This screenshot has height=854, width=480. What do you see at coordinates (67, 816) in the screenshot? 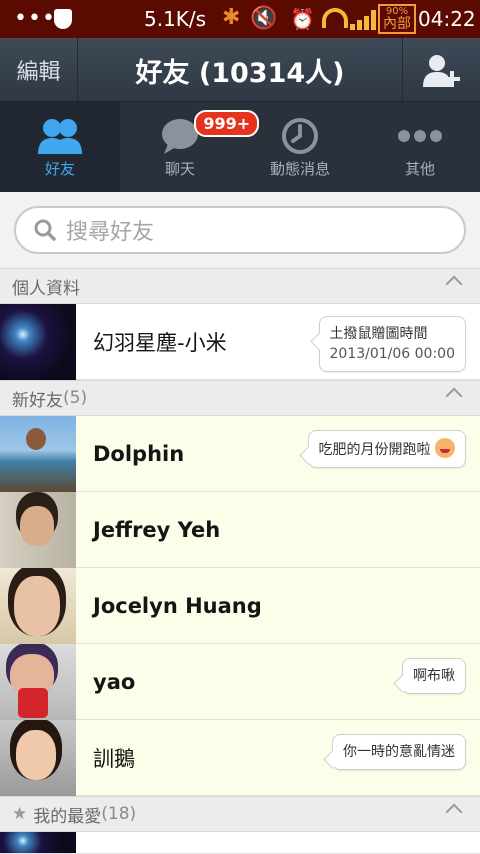
I see `section-label: 我的最愛` at bounding box center [67, 816].